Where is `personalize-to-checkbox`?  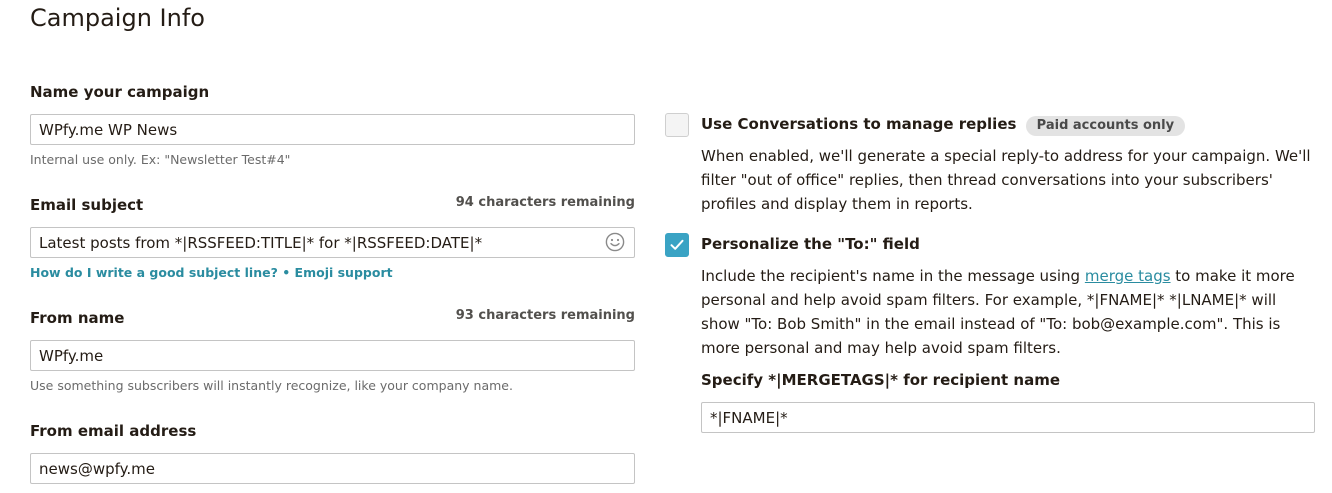 personalize-to-checkbox is located at coordinates (677, 245).